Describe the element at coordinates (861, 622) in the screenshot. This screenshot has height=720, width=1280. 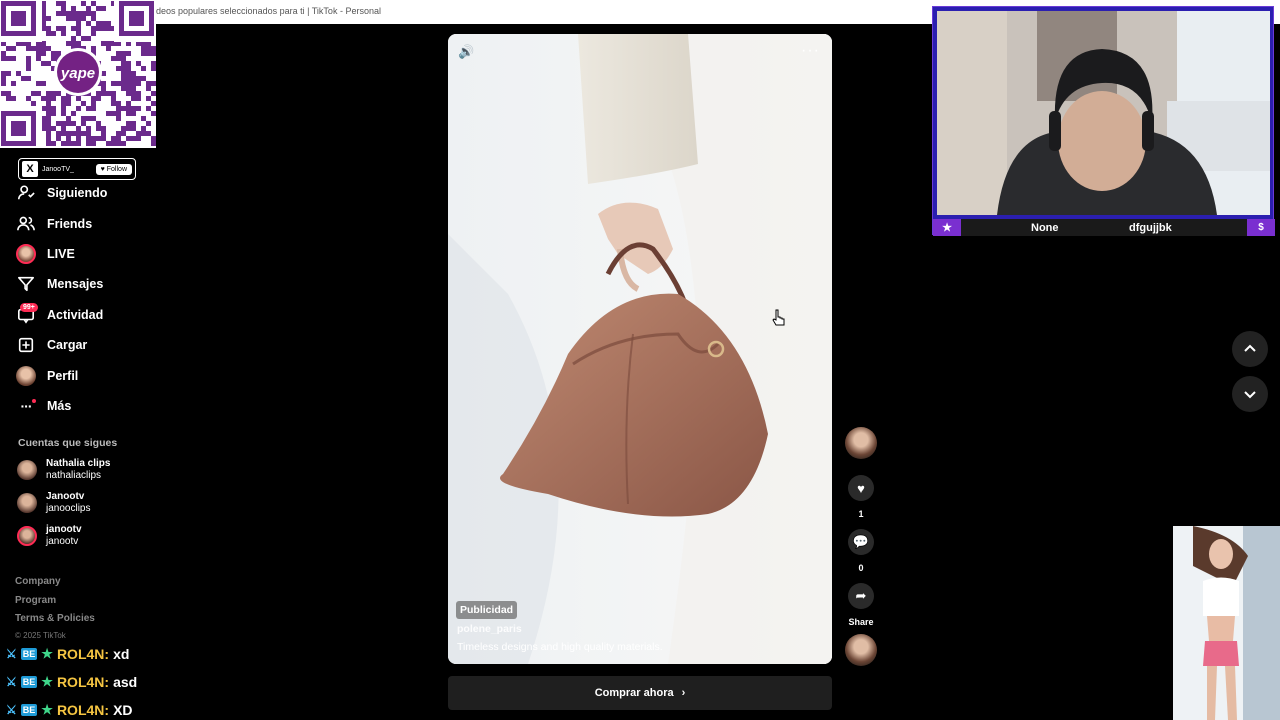
I see `share-label: Share` at that location.